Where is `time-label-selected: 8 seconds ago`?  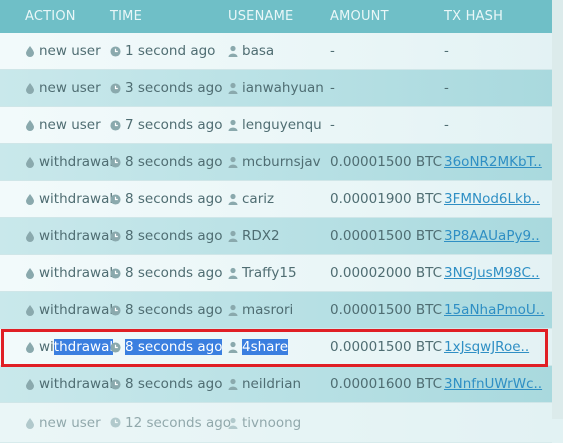 time-label-selected: 8 seconds ago is located at coordinates (174, 347).